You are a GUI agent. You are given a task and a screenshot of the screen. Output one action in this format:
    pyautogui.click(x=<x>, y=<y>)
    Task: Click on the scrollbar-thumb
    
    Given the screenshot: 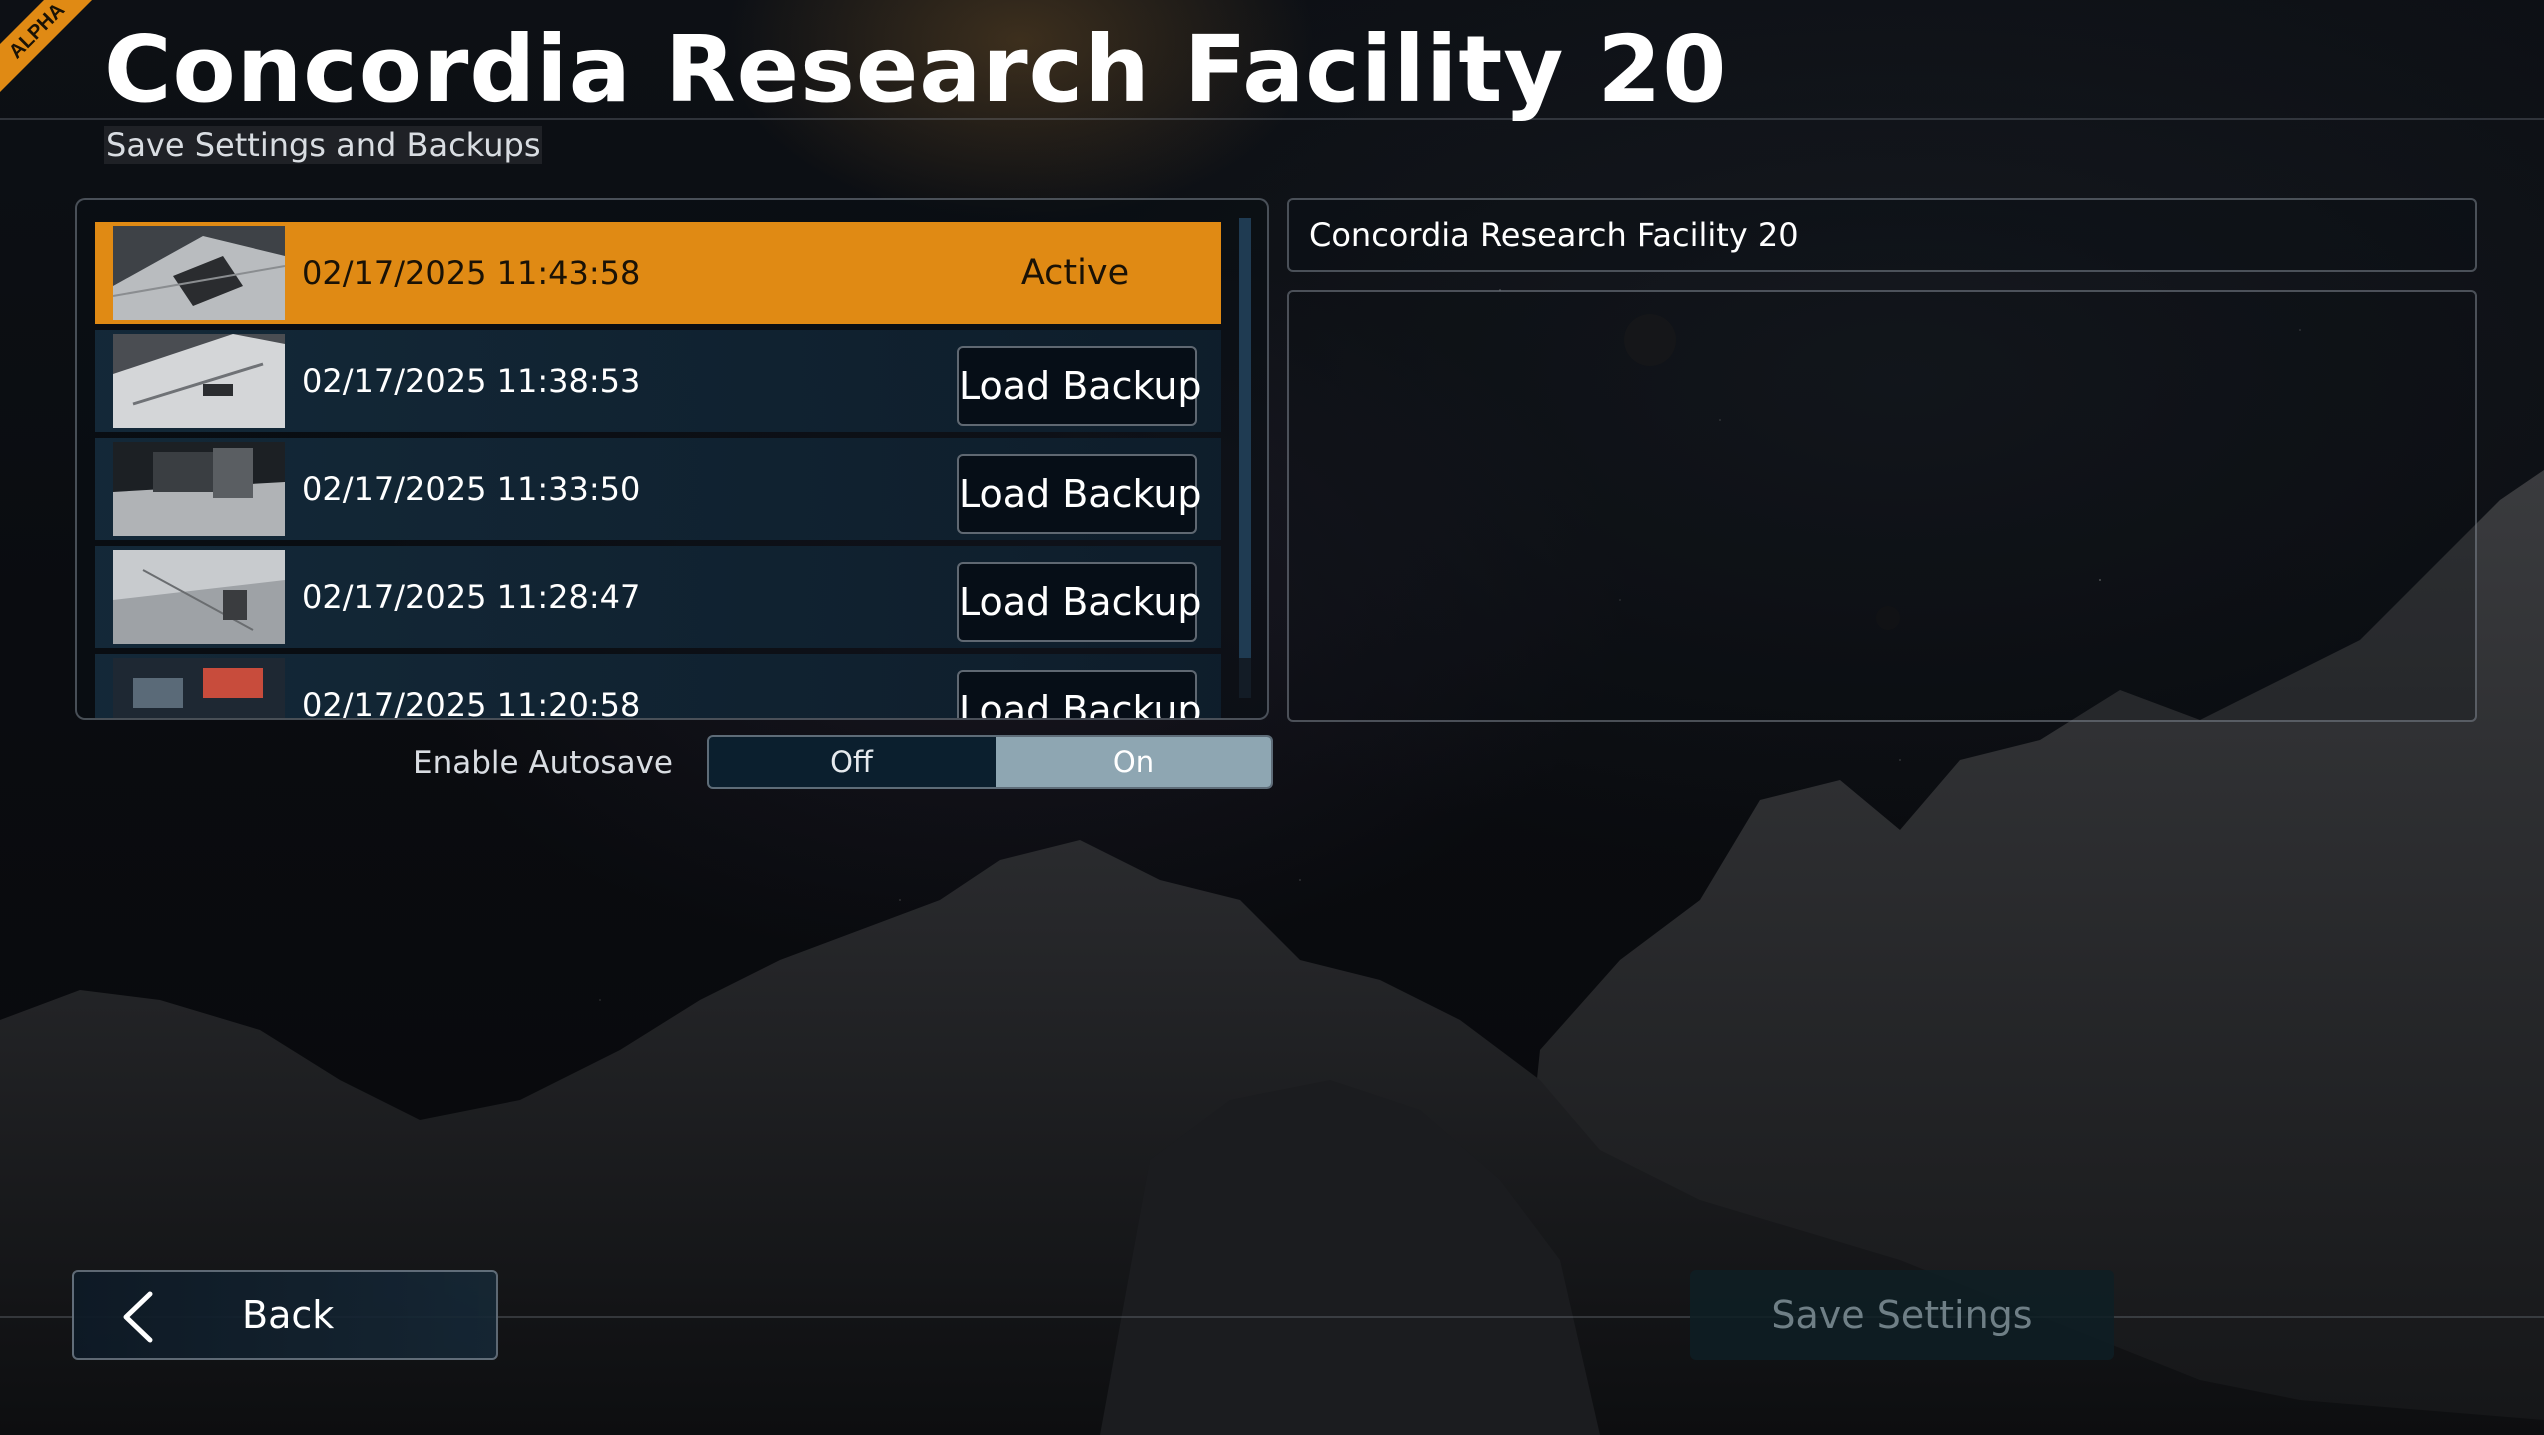 What is the action you would take?
    pyautogui.click(x=1245, y=438)
    